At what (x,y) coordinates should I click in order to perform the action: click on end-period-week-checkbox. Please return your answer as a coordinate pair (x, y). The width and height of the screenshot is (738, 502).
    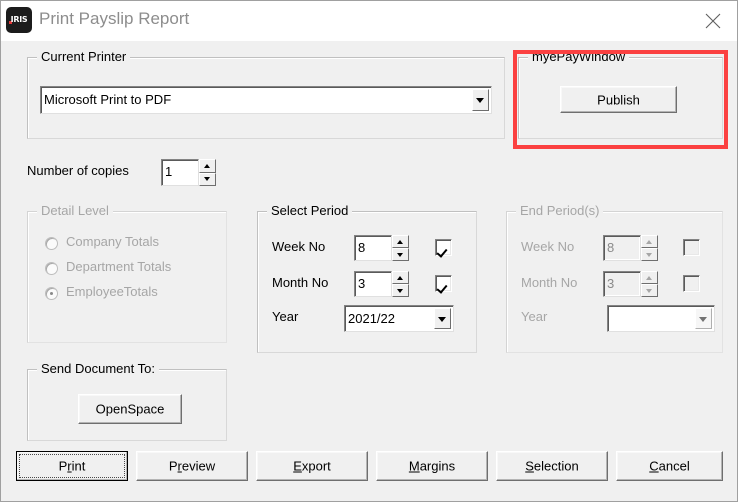
    Looking at the image, I should click on (691, 247).